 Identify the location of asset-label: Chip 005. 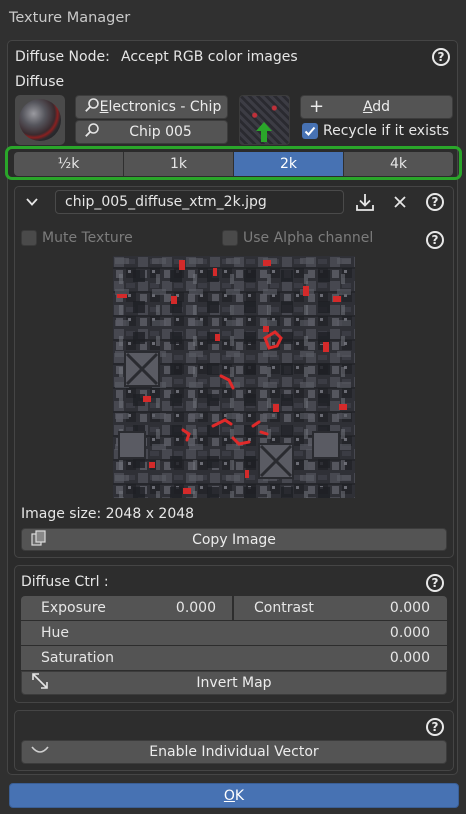
(160, 132).